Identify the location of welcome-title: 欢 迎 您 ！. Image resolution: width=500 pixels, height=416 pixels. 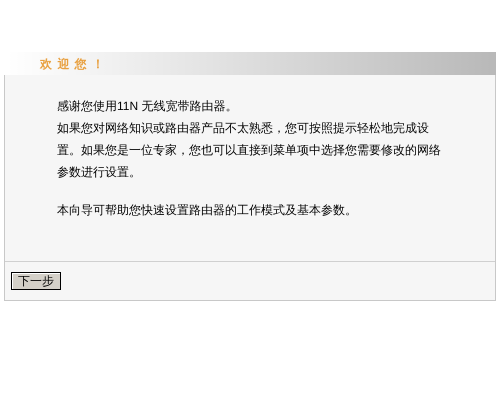
(73, 64).